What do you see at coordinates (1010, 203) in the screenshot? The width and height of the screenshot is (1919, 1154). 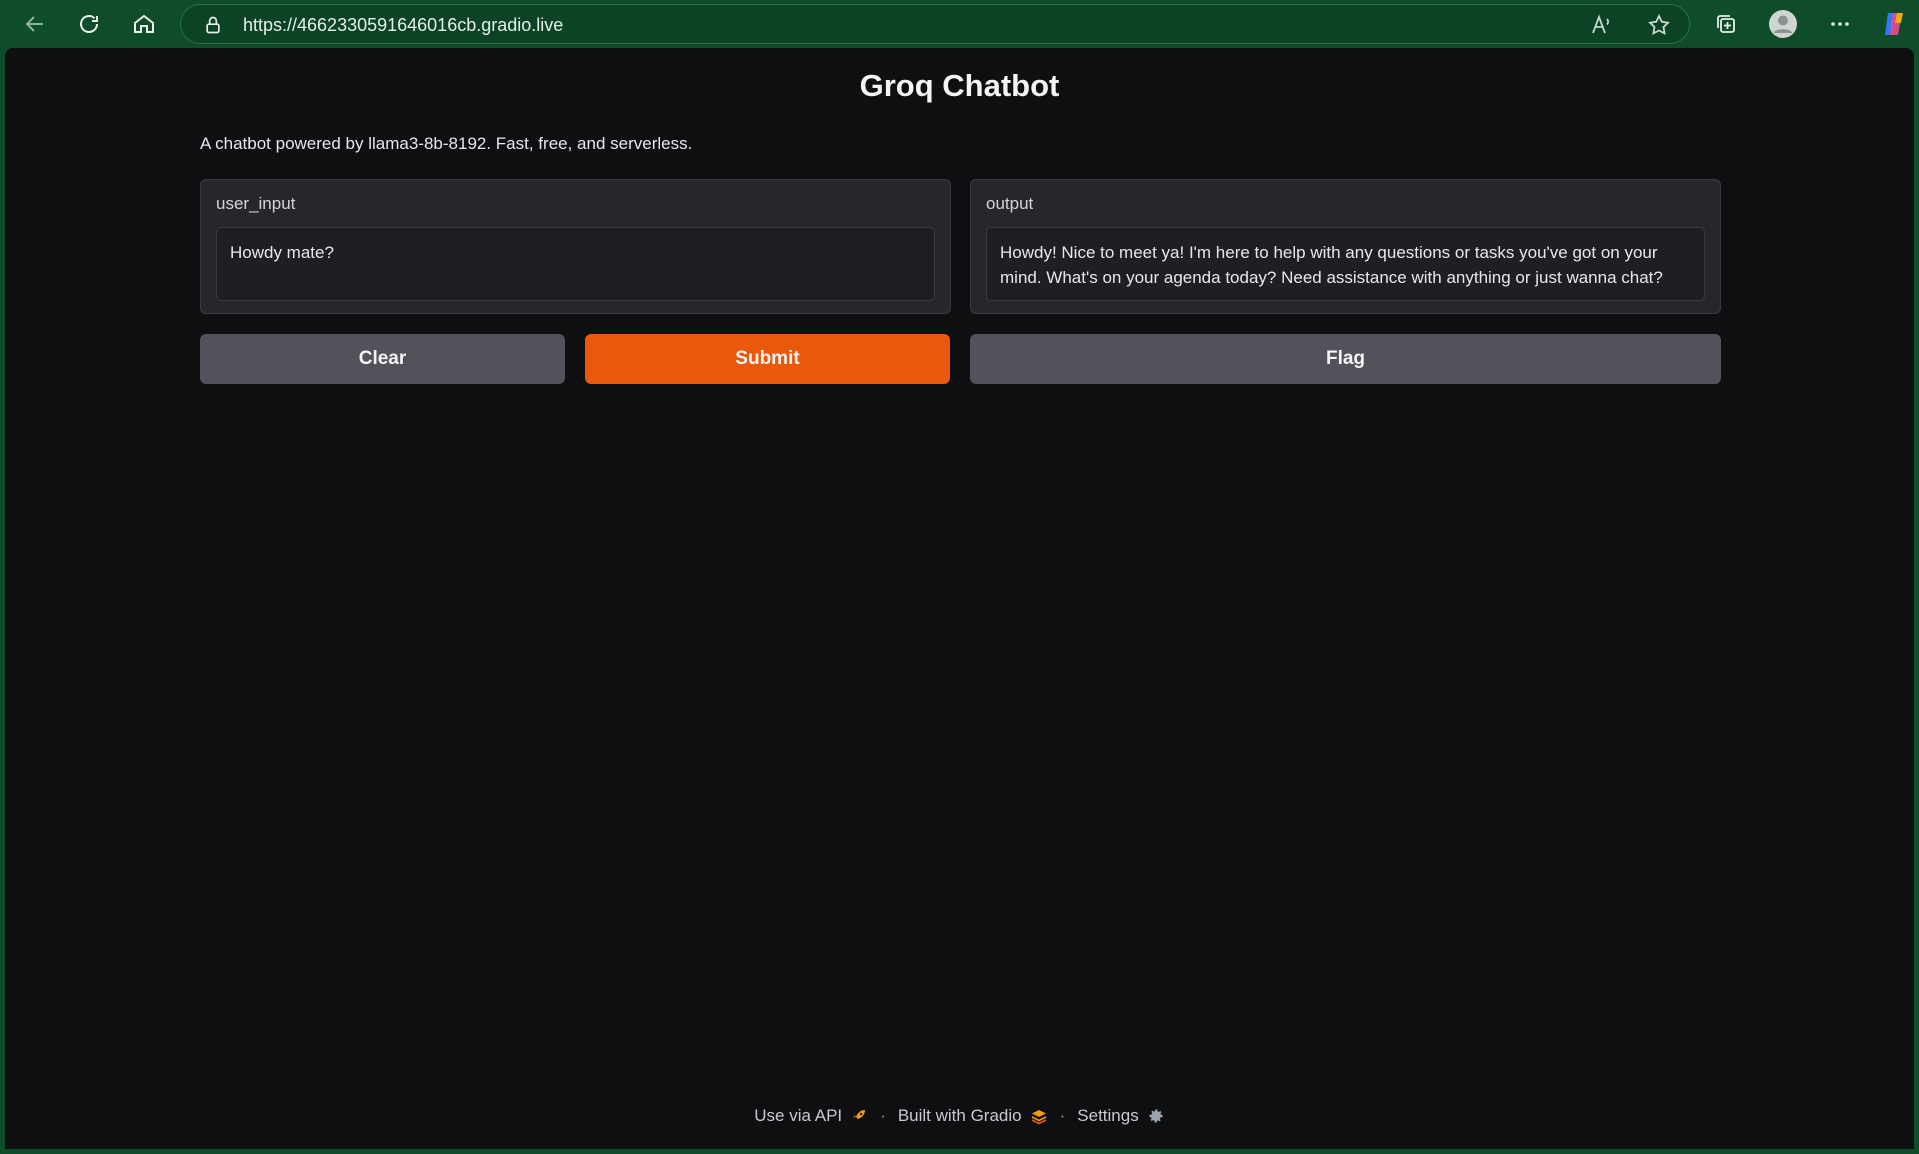 I see `output-label: output` at bounding box center [1010, 203].